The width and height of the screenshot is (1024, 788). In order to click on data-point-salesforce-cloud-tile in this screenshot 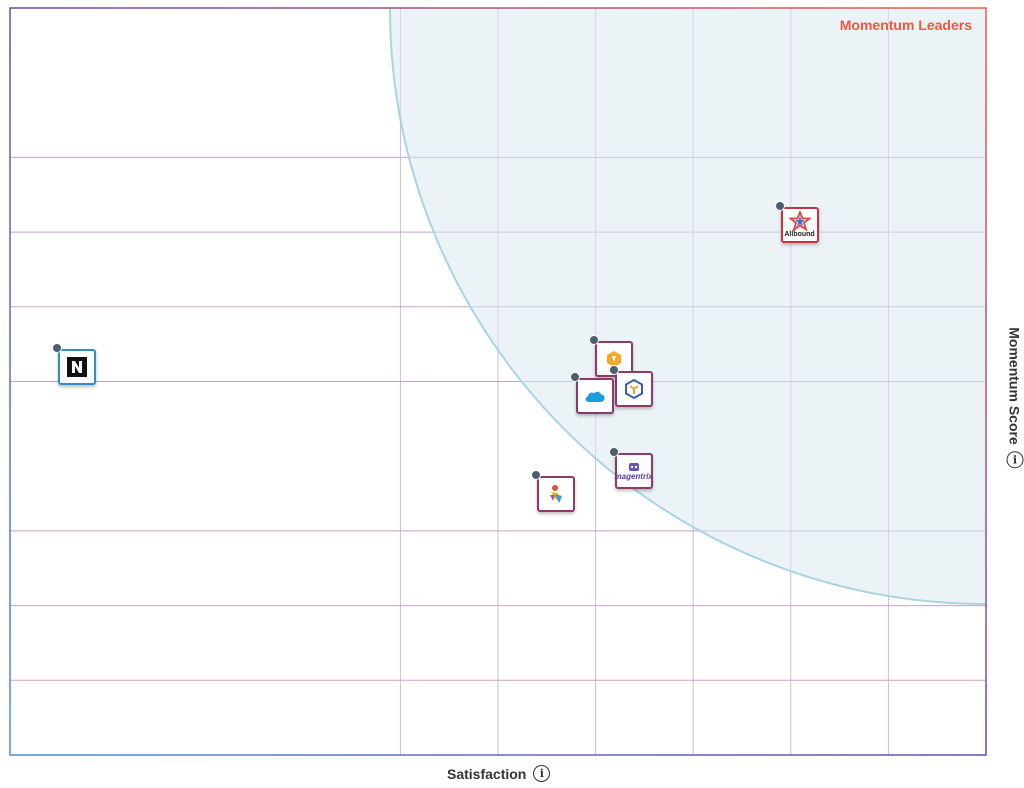, I will do `click(594, 396)`.